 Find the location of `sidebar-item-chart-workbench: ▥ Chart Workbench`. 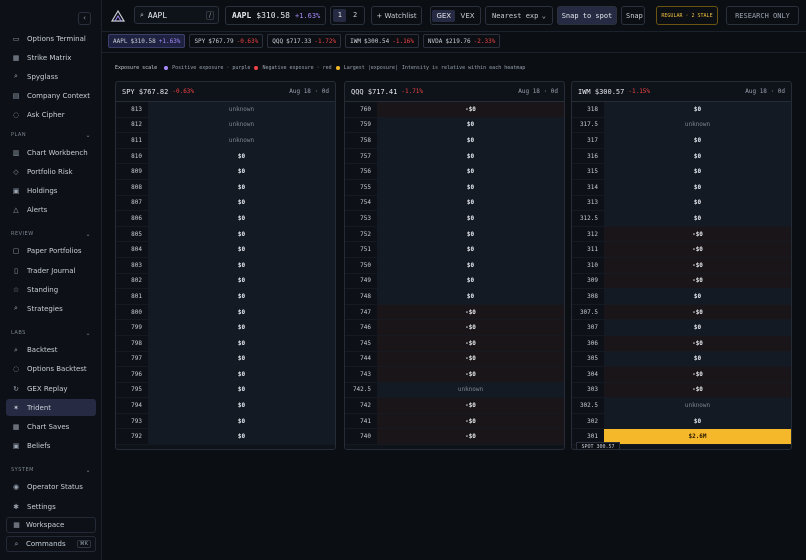

sidebar-item-chart-workbench: ▥ Chart Workbench is located at coordinates (51, 152).